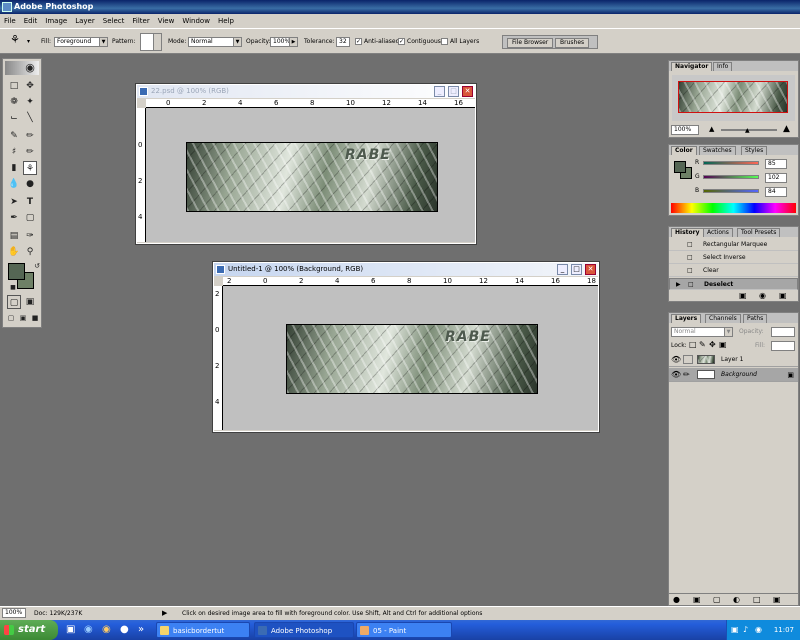 This screenshot has height=640, width=800. Describe the element at coordinates (14, 168) in the screenshot. I see `eraser-tool-icon: ▮` at that location.